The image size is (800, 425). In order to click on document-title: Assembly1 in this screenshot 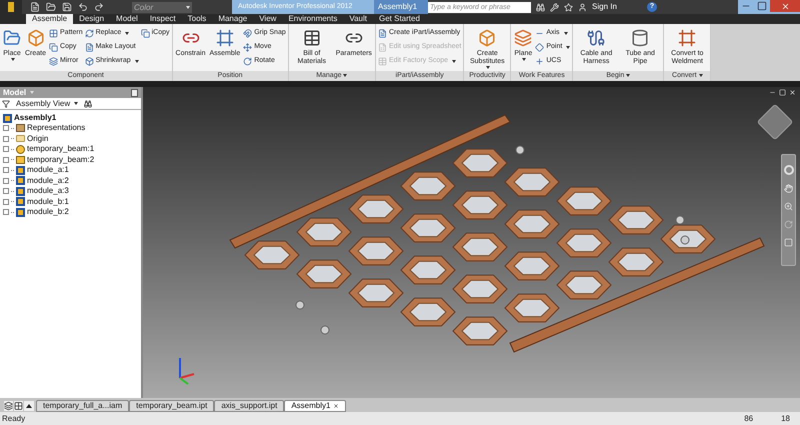, I will do `click(401, 7)`.